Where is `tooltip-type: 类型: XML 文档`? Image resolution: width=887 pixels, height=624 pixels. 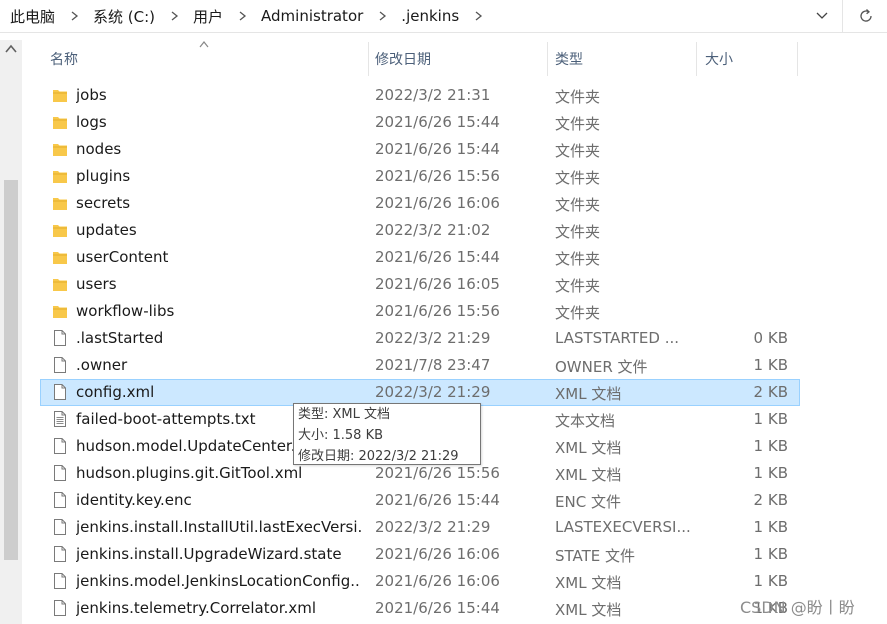
tooltip-type: 类型: XML 文档 is located at coordinates (344, 414).